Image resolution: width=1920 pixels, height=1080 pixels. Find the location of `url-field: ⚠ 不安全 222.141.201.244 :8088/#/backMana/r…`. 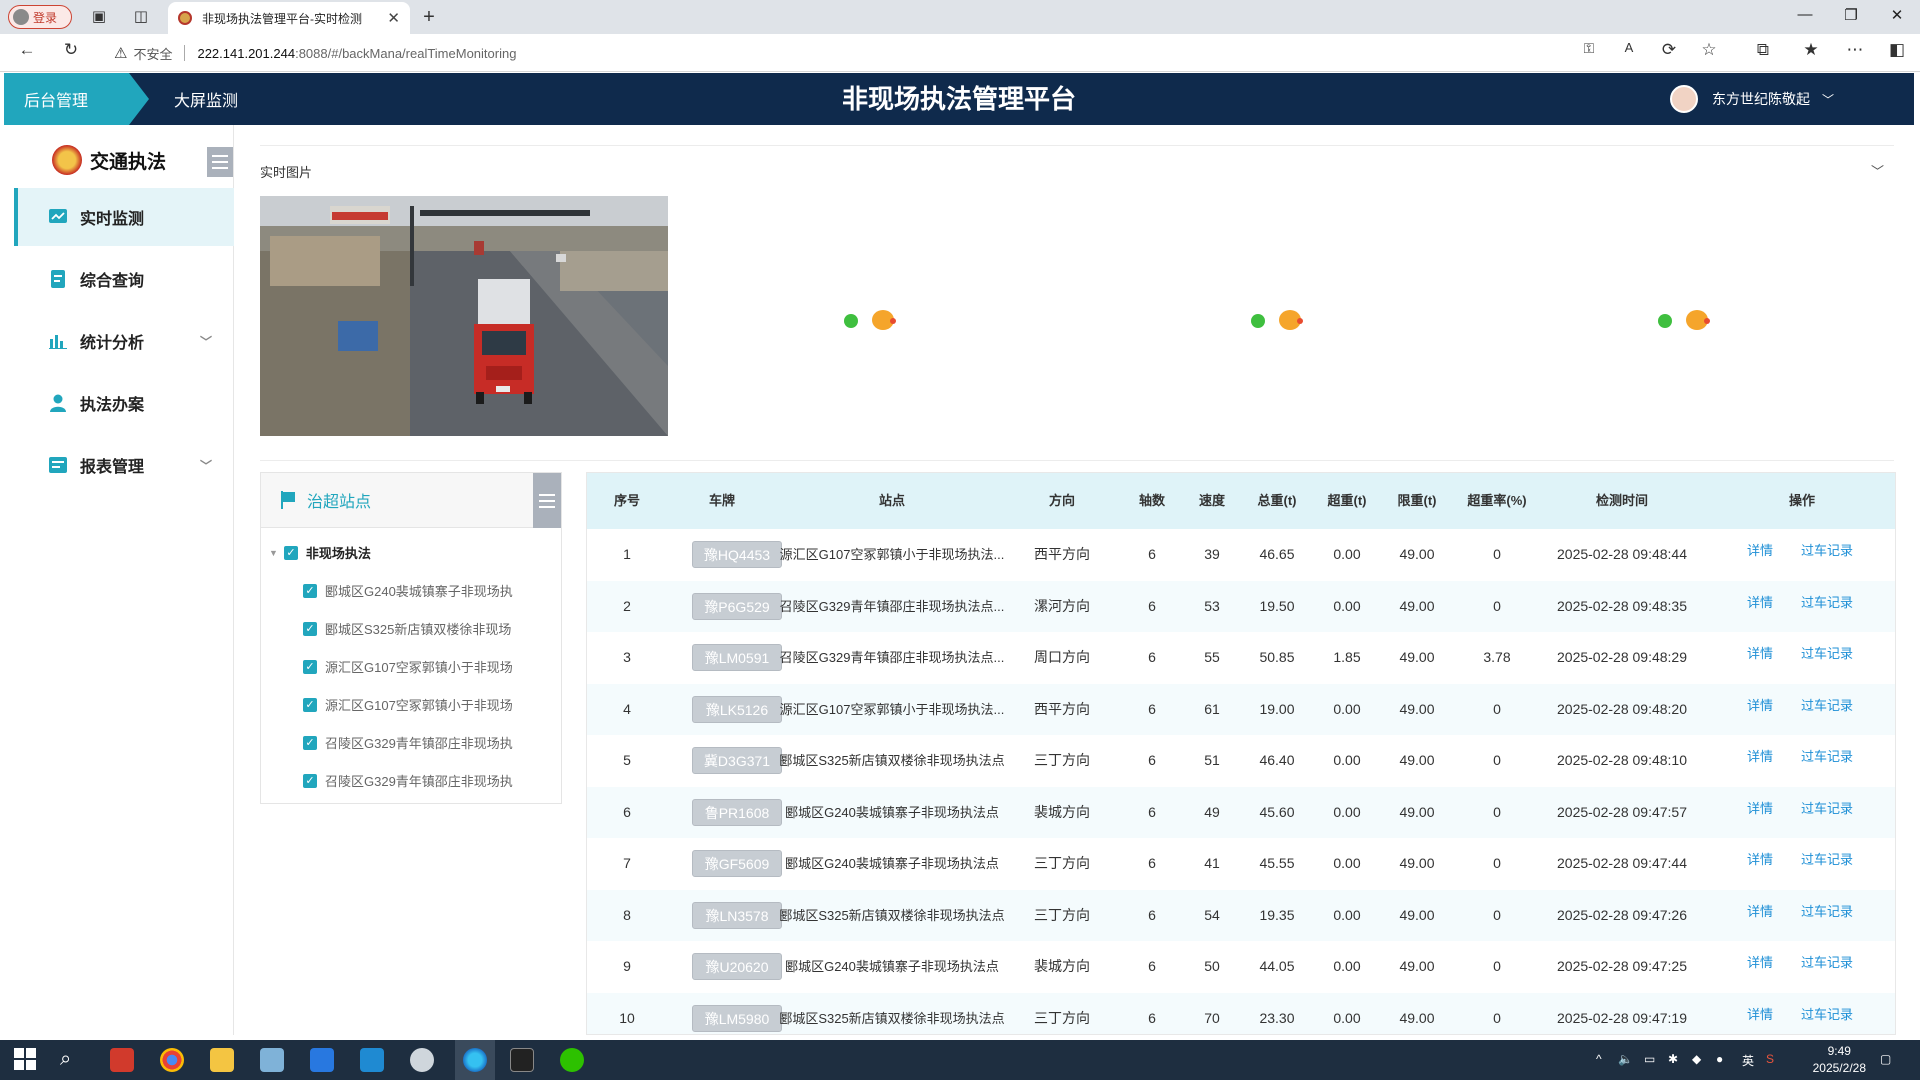

url-field: ⚠ 不安全 222.141.201.244 :8088/#/backMana/r… is located at coordinates (854, 53).